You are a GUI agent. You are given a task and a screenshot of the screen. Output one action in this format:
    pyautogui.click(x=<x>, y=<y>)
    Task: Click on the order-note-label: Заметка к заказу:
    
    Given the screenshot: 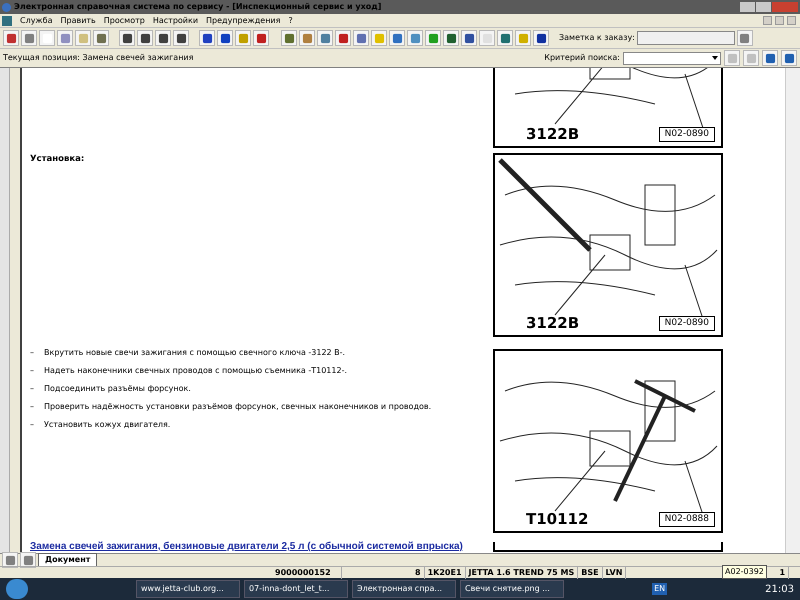 What is the action you would take?
    pyautogui.click(x=597, y=38)
    